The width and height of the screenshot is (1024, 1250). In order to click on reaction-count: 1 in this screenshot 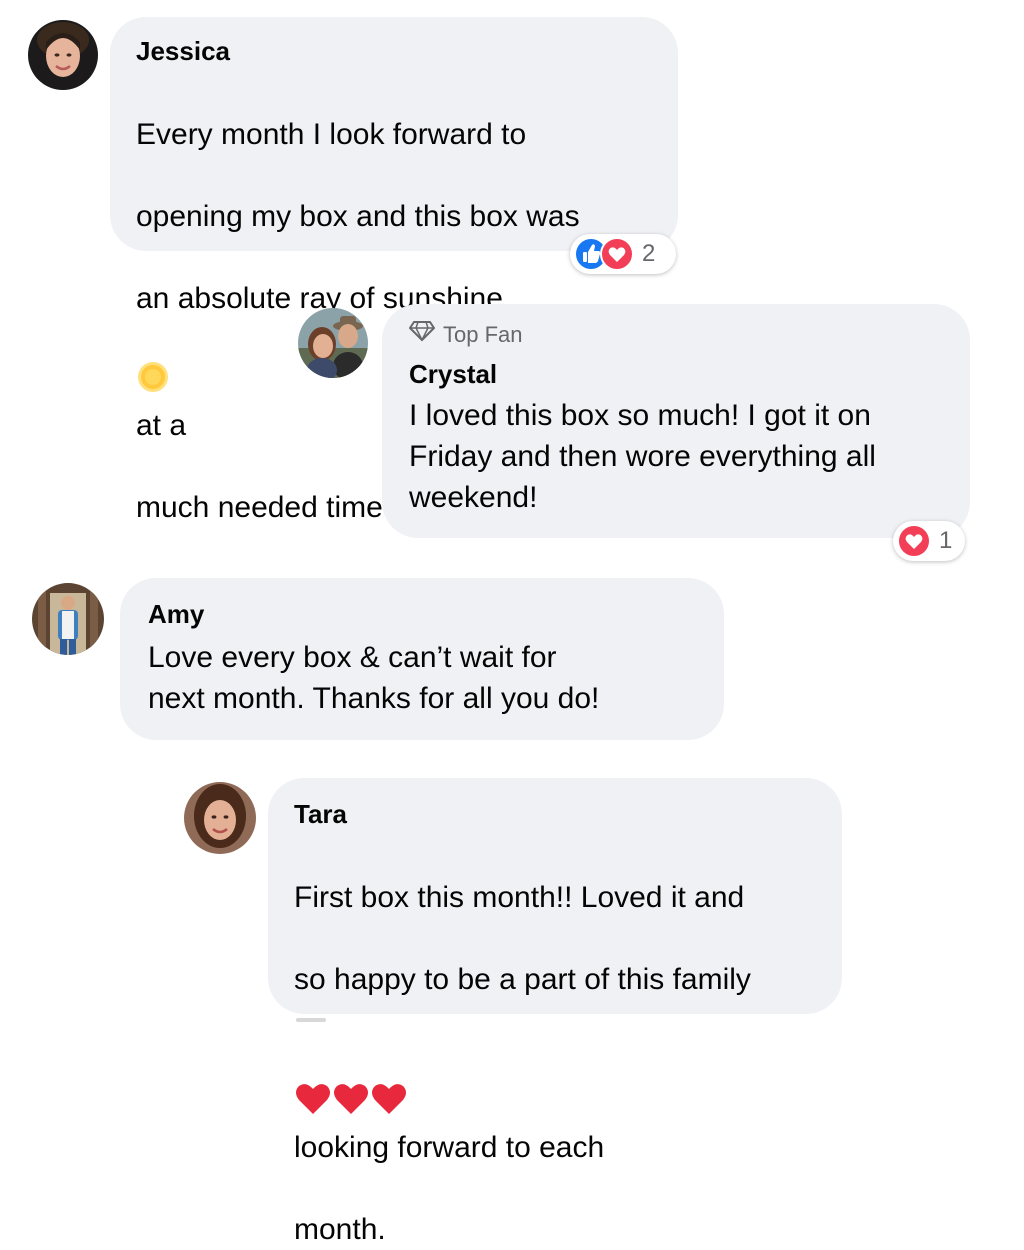, I will do `click(946, 540)`.